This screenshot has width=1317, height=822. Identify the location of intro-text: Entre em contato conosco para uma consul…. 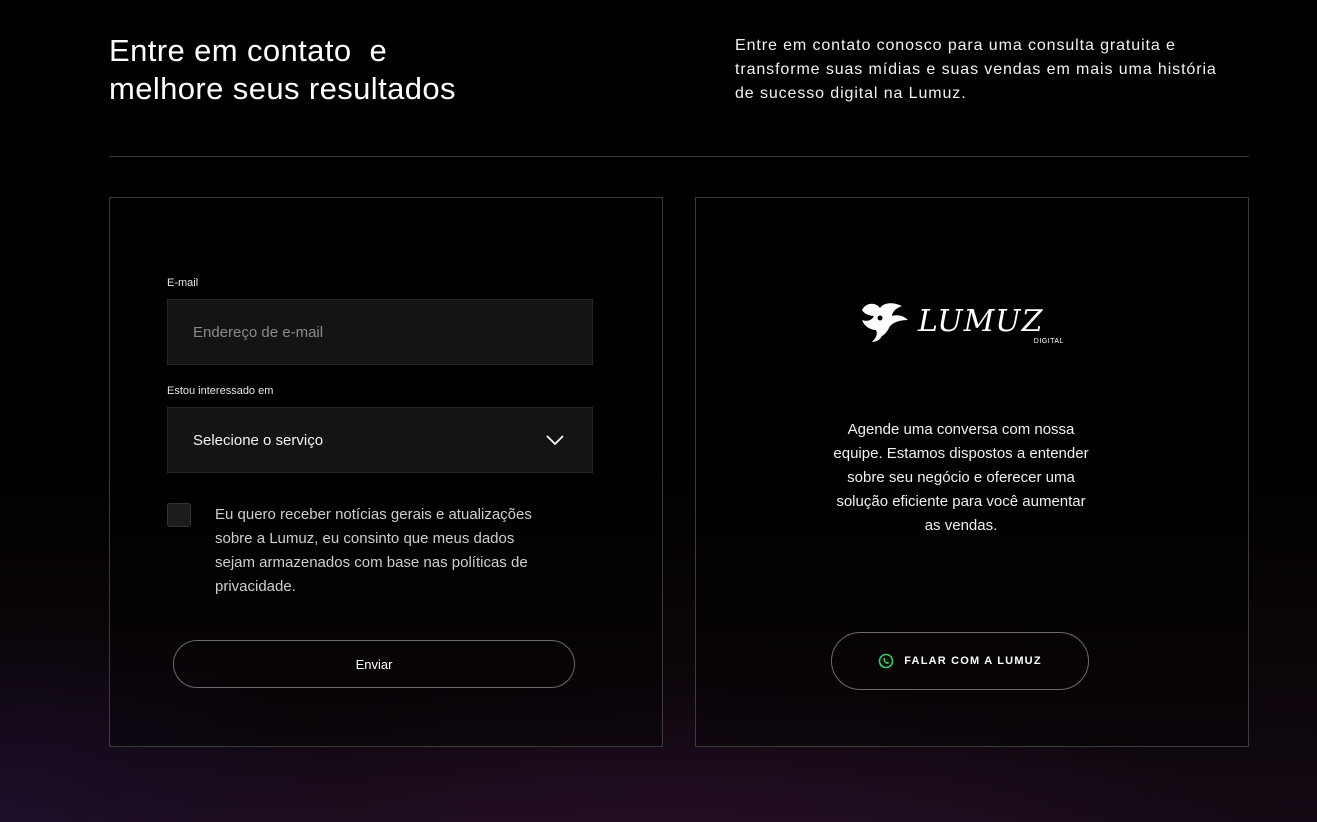
(976, 69).